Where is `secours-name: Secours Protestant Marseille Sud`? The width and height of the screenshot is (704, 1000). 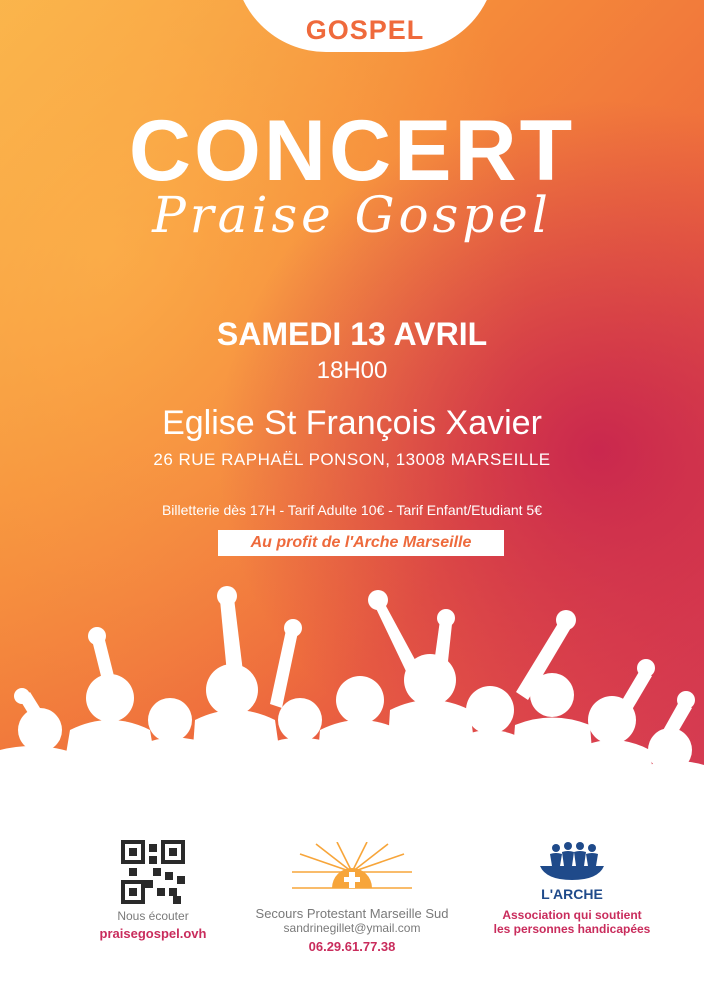
secours-name: Secours Protestant Marseille Sud is located at coordinates (352, 913).